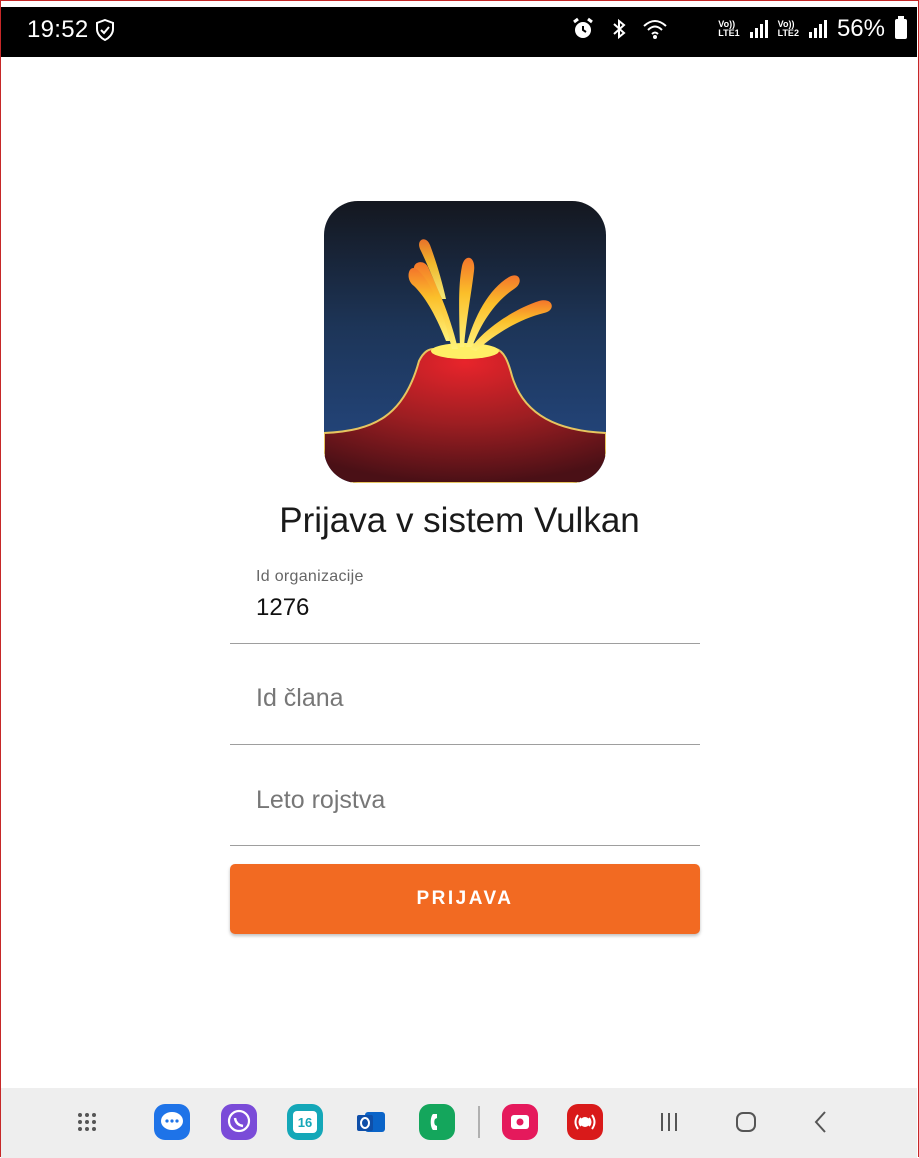  What do you see at coordinates (821, 1122) in the screenshot?
I see `back-icon` at bounding box center [821, 1122].